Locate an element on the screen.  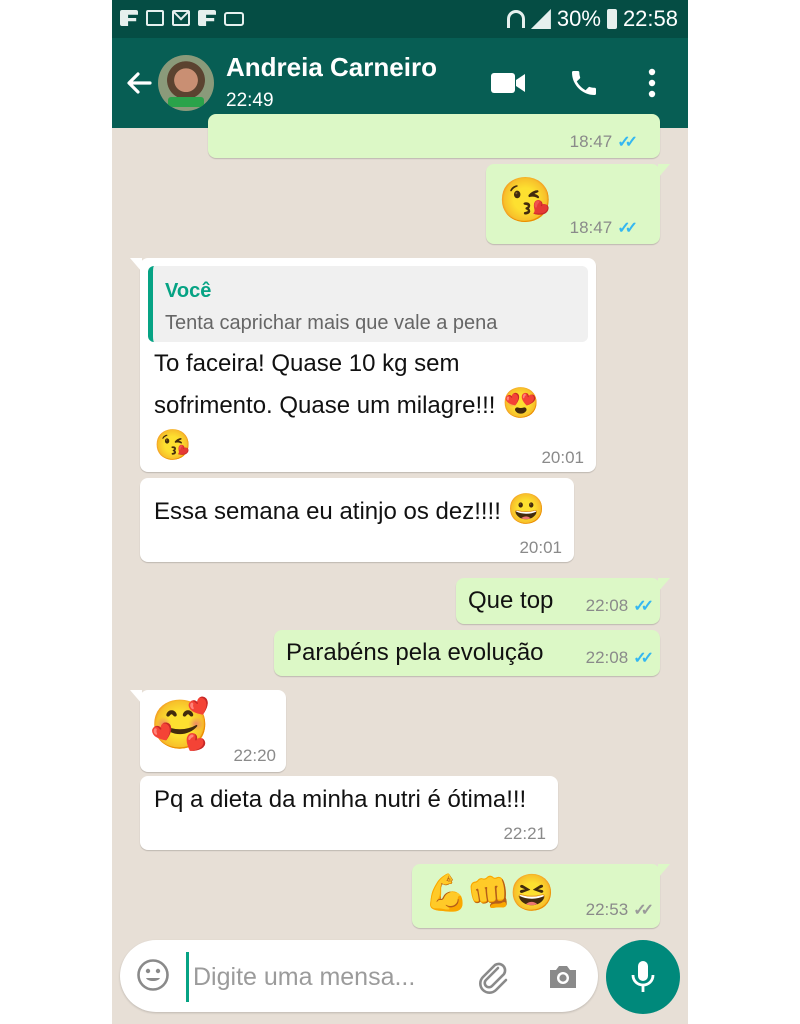
status-time: 22:58 is located at coordinates (650, 18).